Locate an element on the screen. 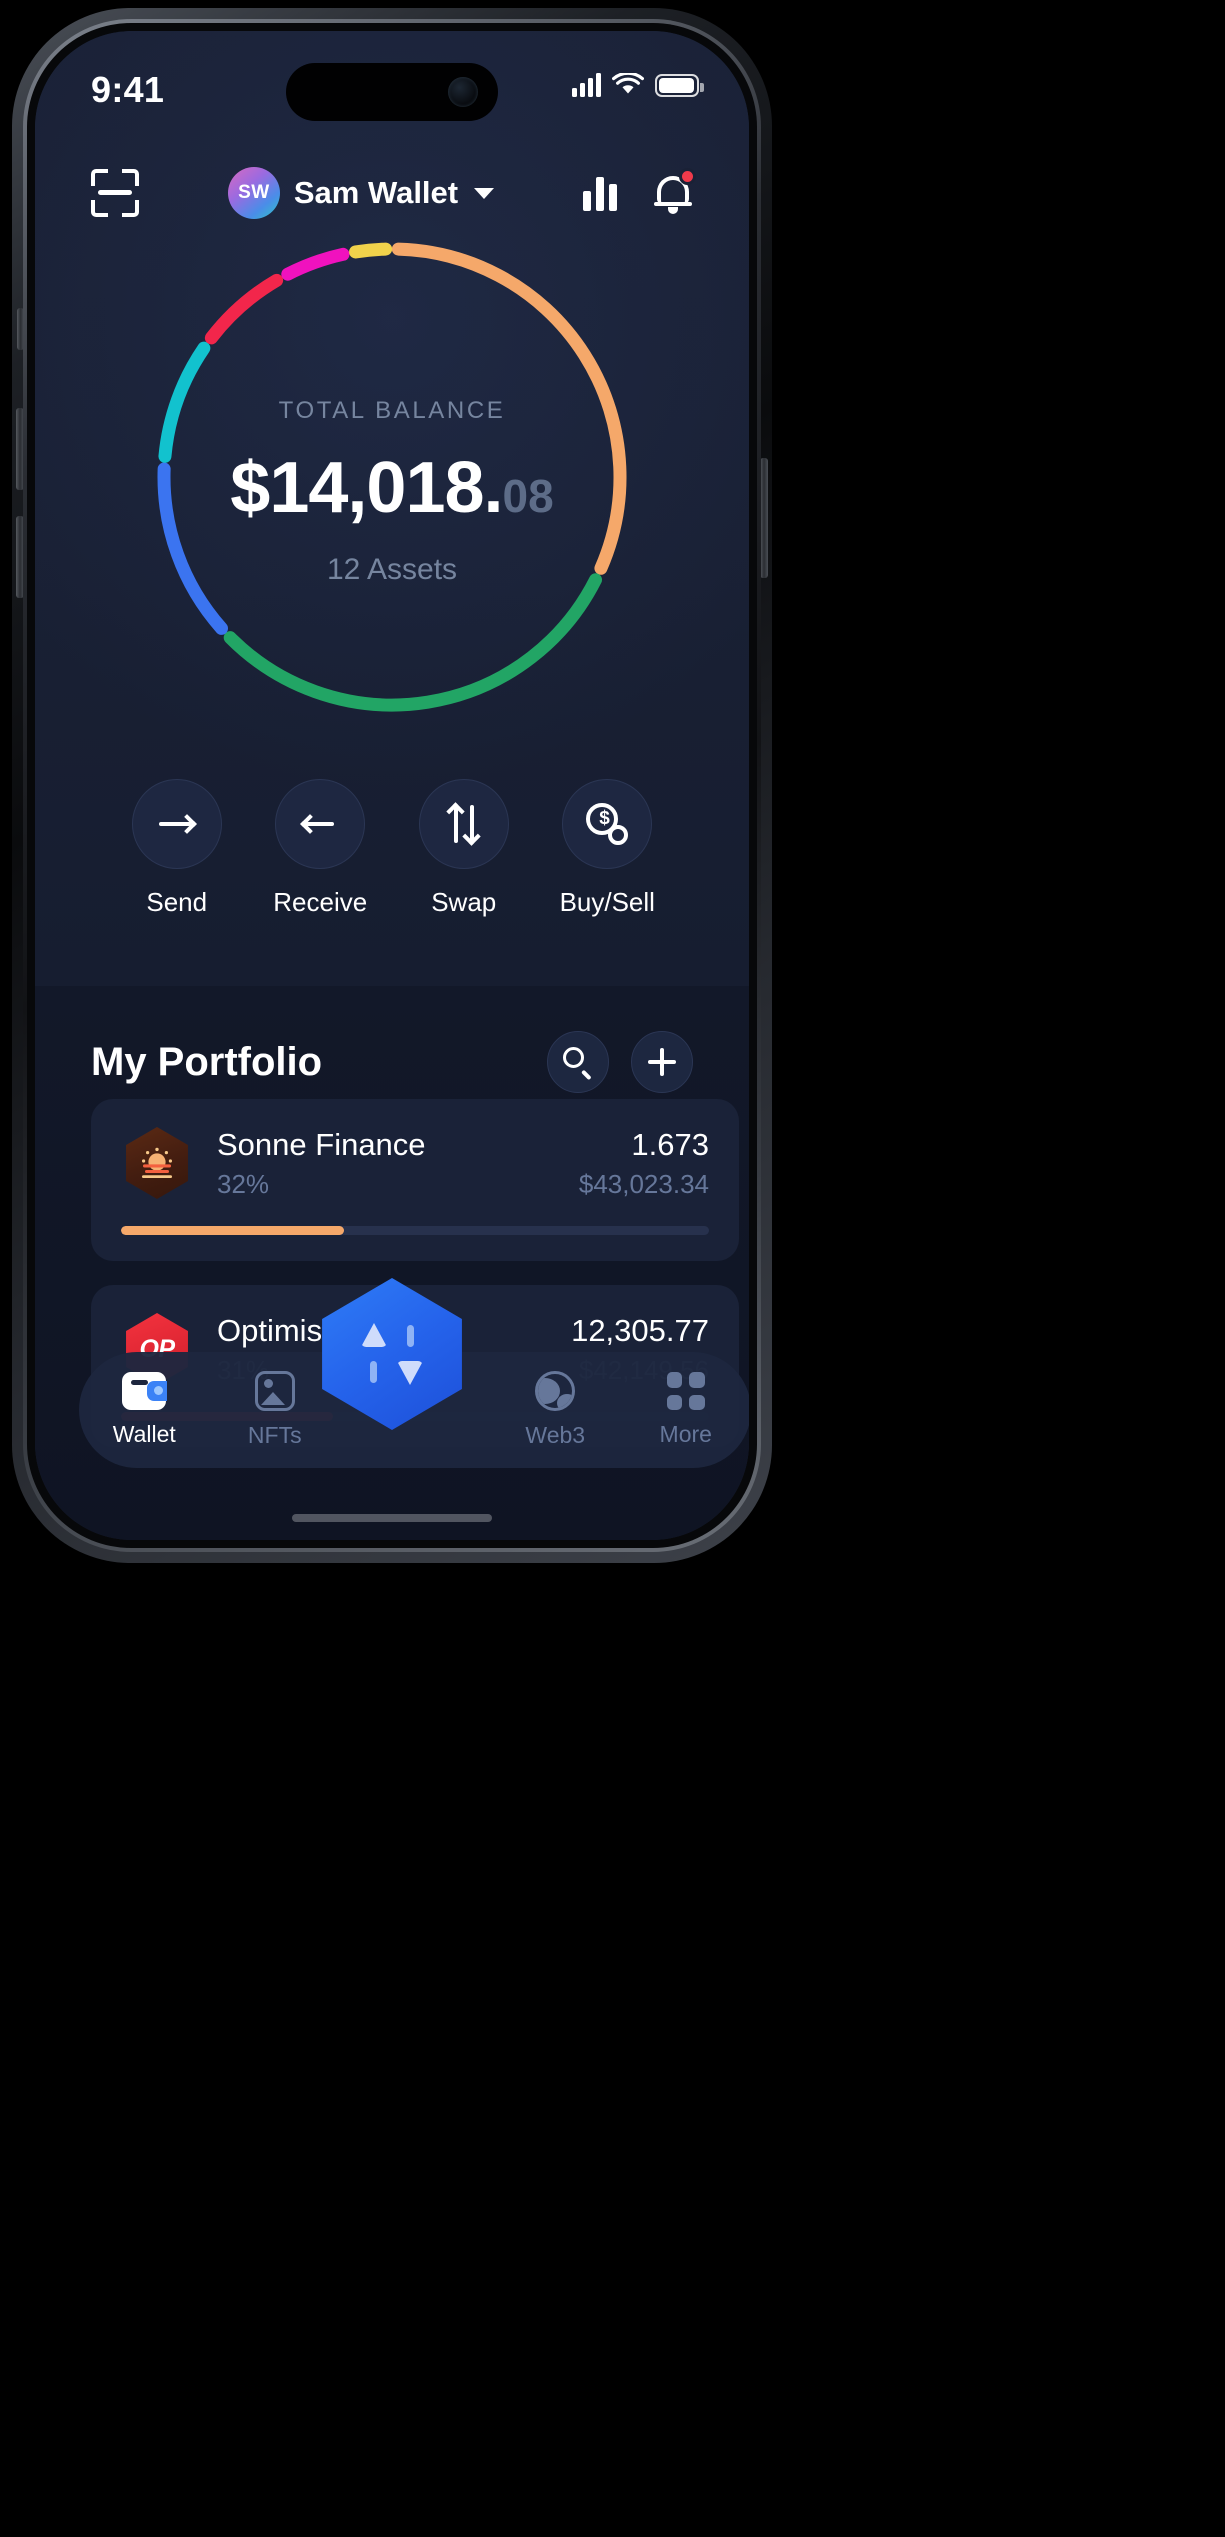 The width and height of the screenshot is (1225, 2537). action-buysell: $ Buy/Sell is located at coordinates (607, 848).